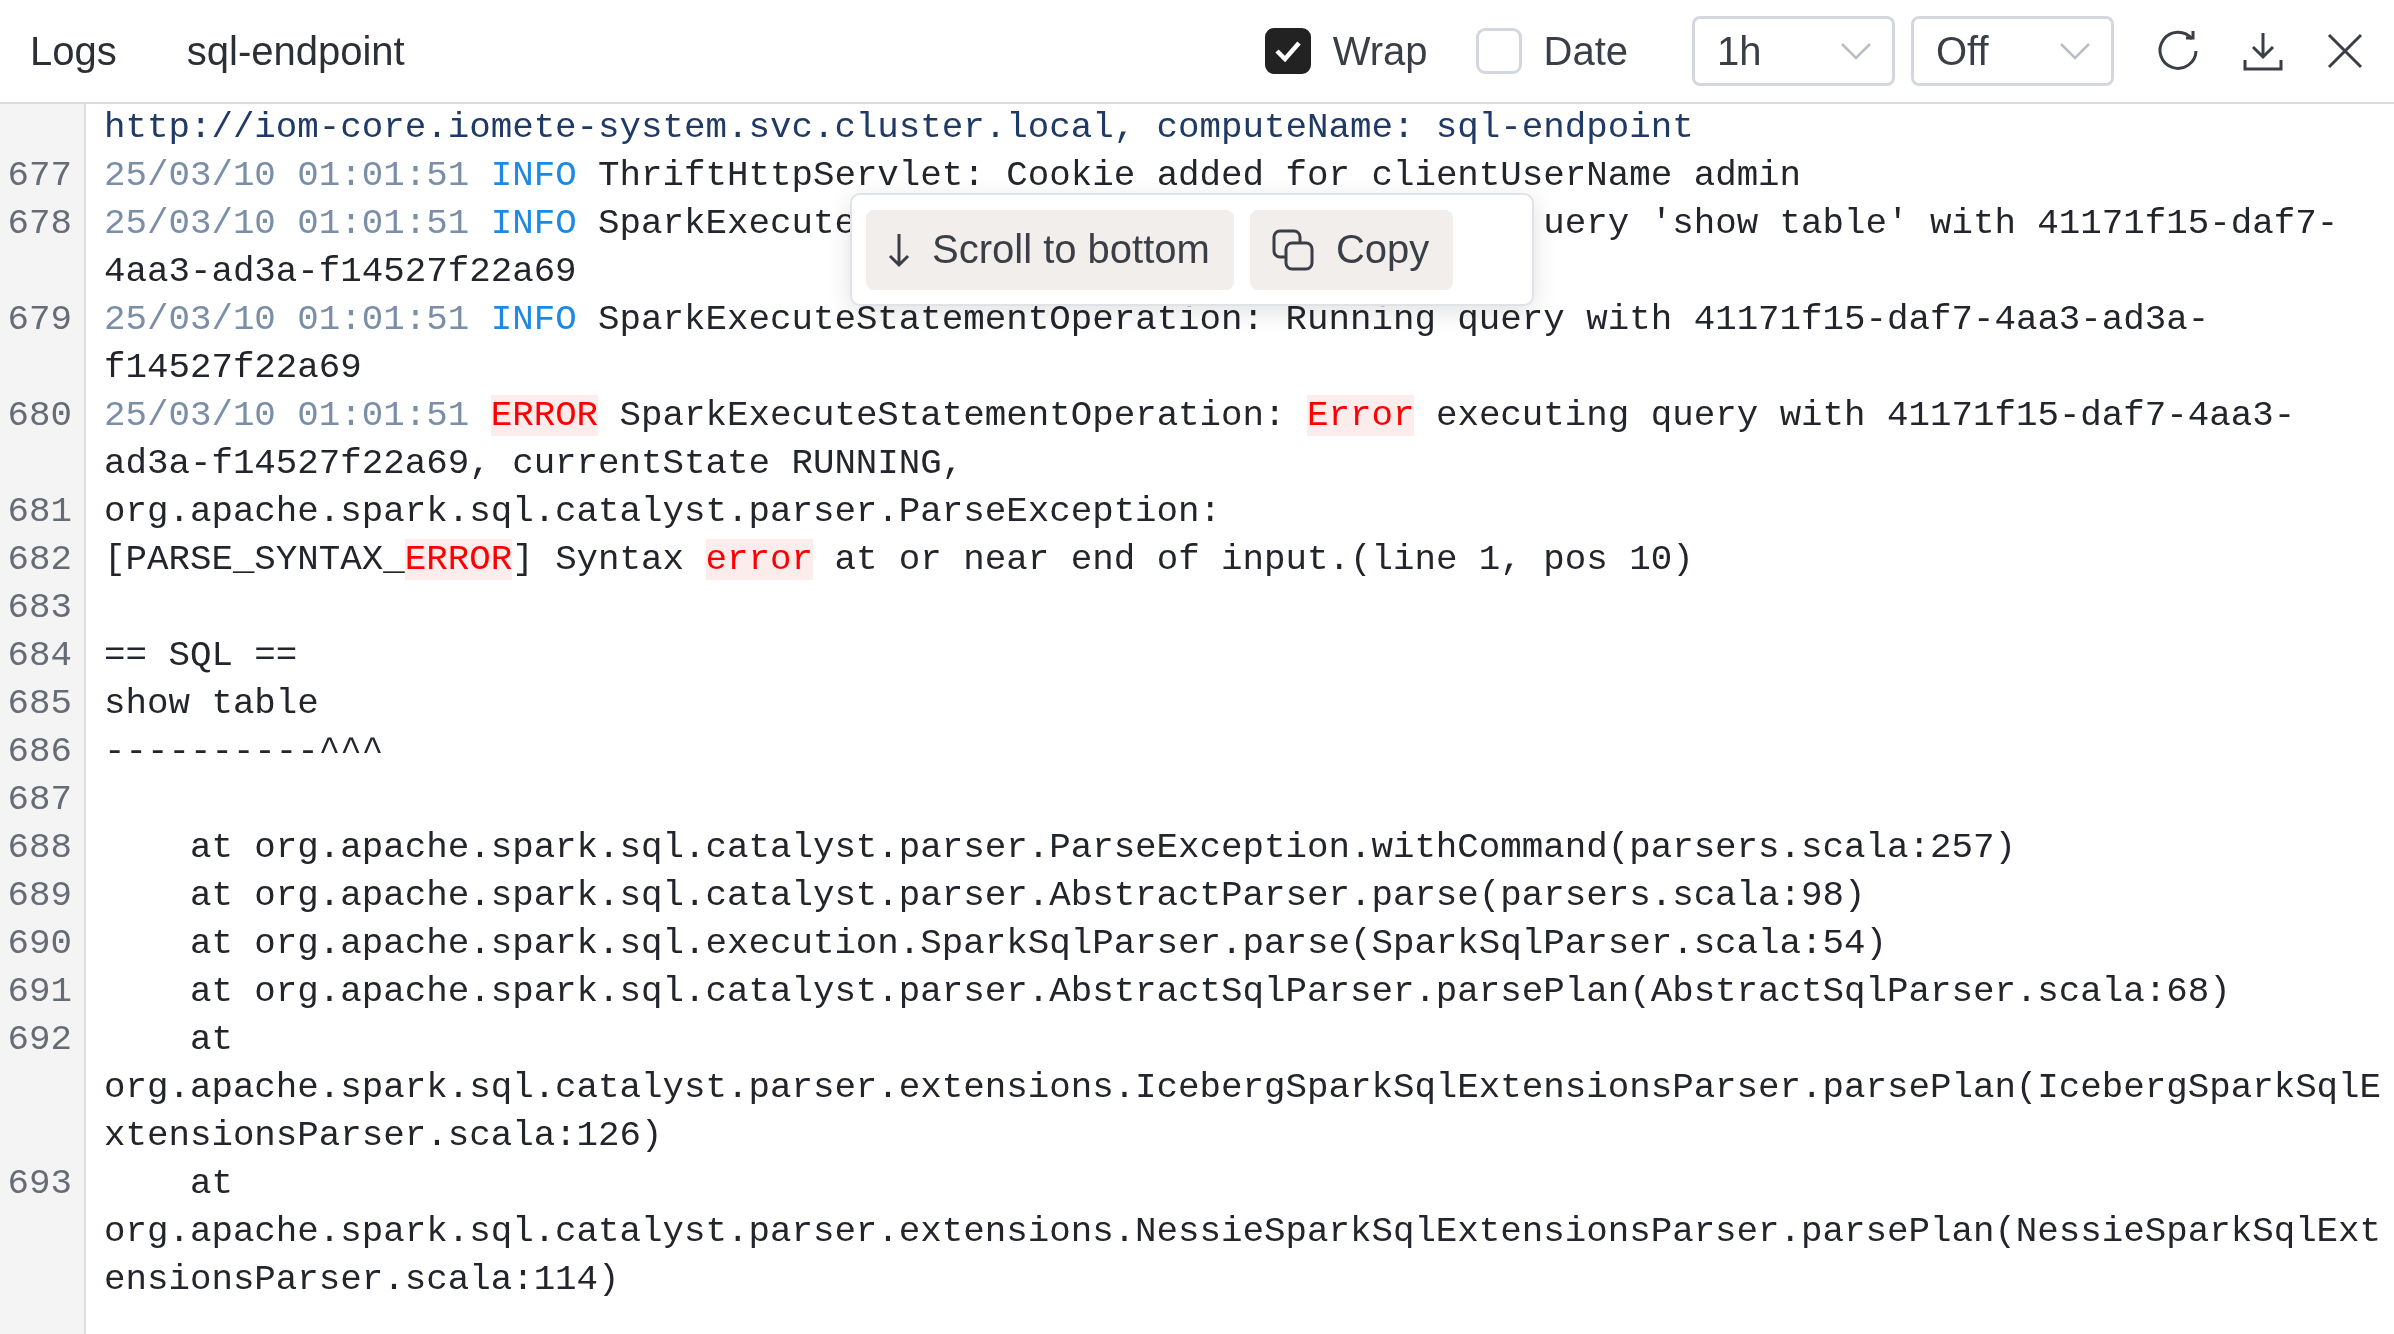  I want to click on checkbox, so click(1287, 51).